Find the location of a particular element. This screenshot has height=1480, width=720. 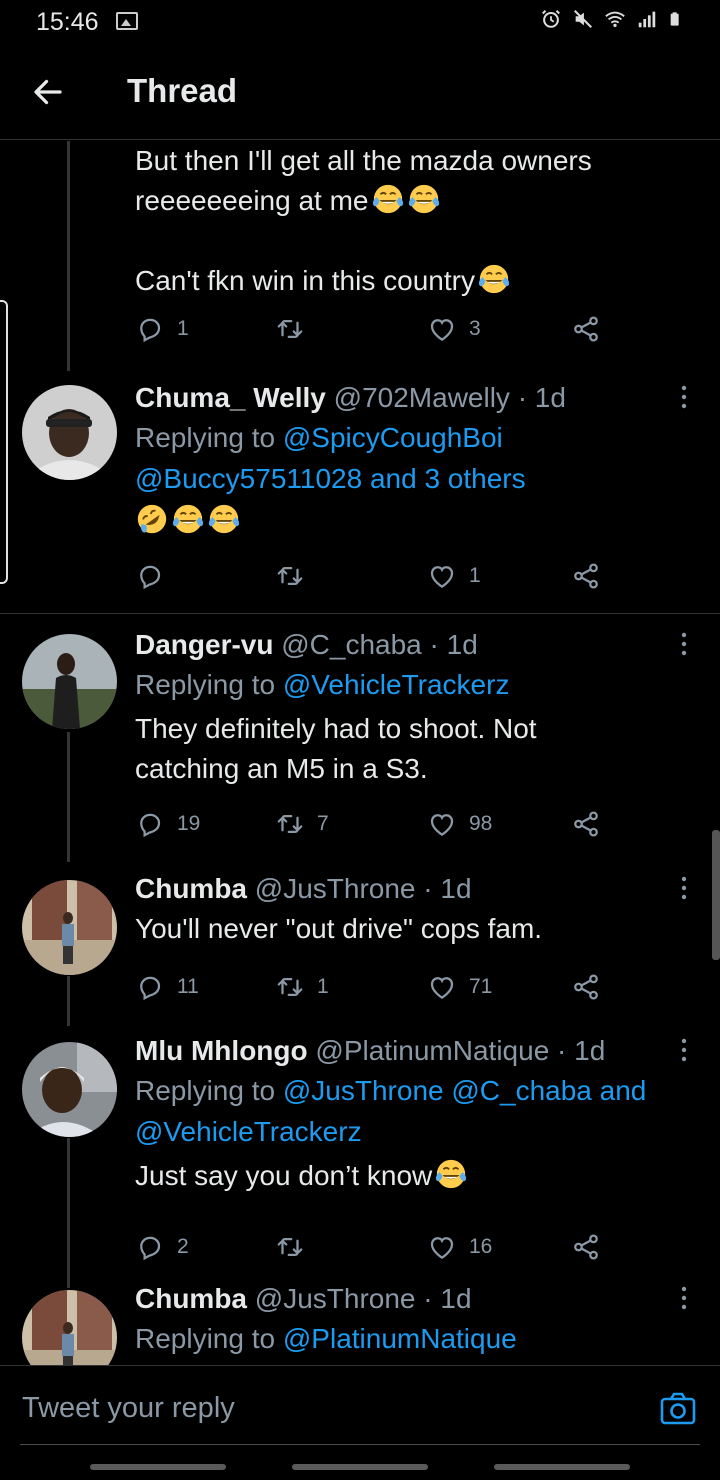

battery-icon is located at coordinates (674, 19).